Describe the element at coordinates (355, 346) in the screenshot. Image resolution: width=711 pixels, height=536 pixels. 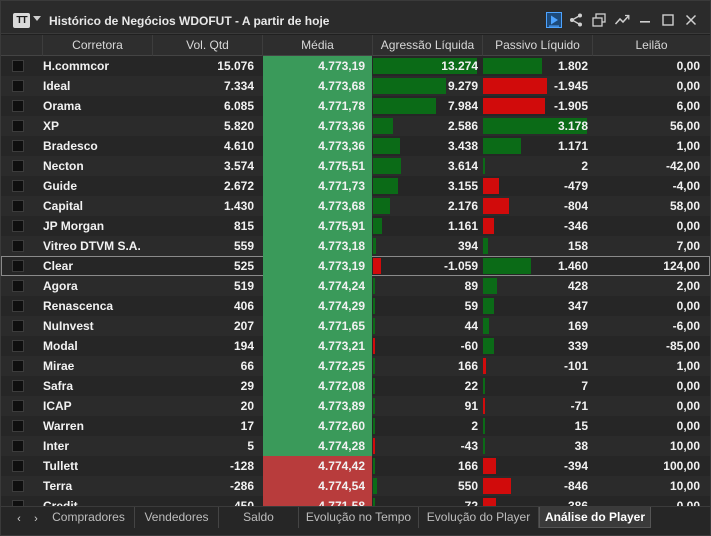
I see `table-row: Modal 194 4.773,21 -60 339 -85,00` at that location.